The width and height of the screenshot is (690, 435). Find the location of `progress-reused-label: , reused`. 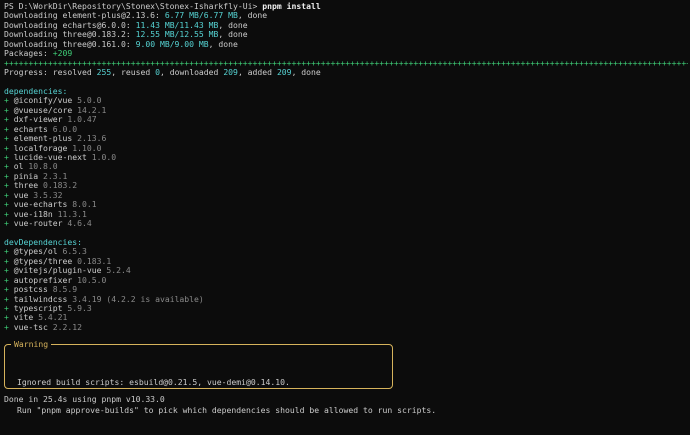

progress-reused-label: , reused is located at coordinates (131, 72).